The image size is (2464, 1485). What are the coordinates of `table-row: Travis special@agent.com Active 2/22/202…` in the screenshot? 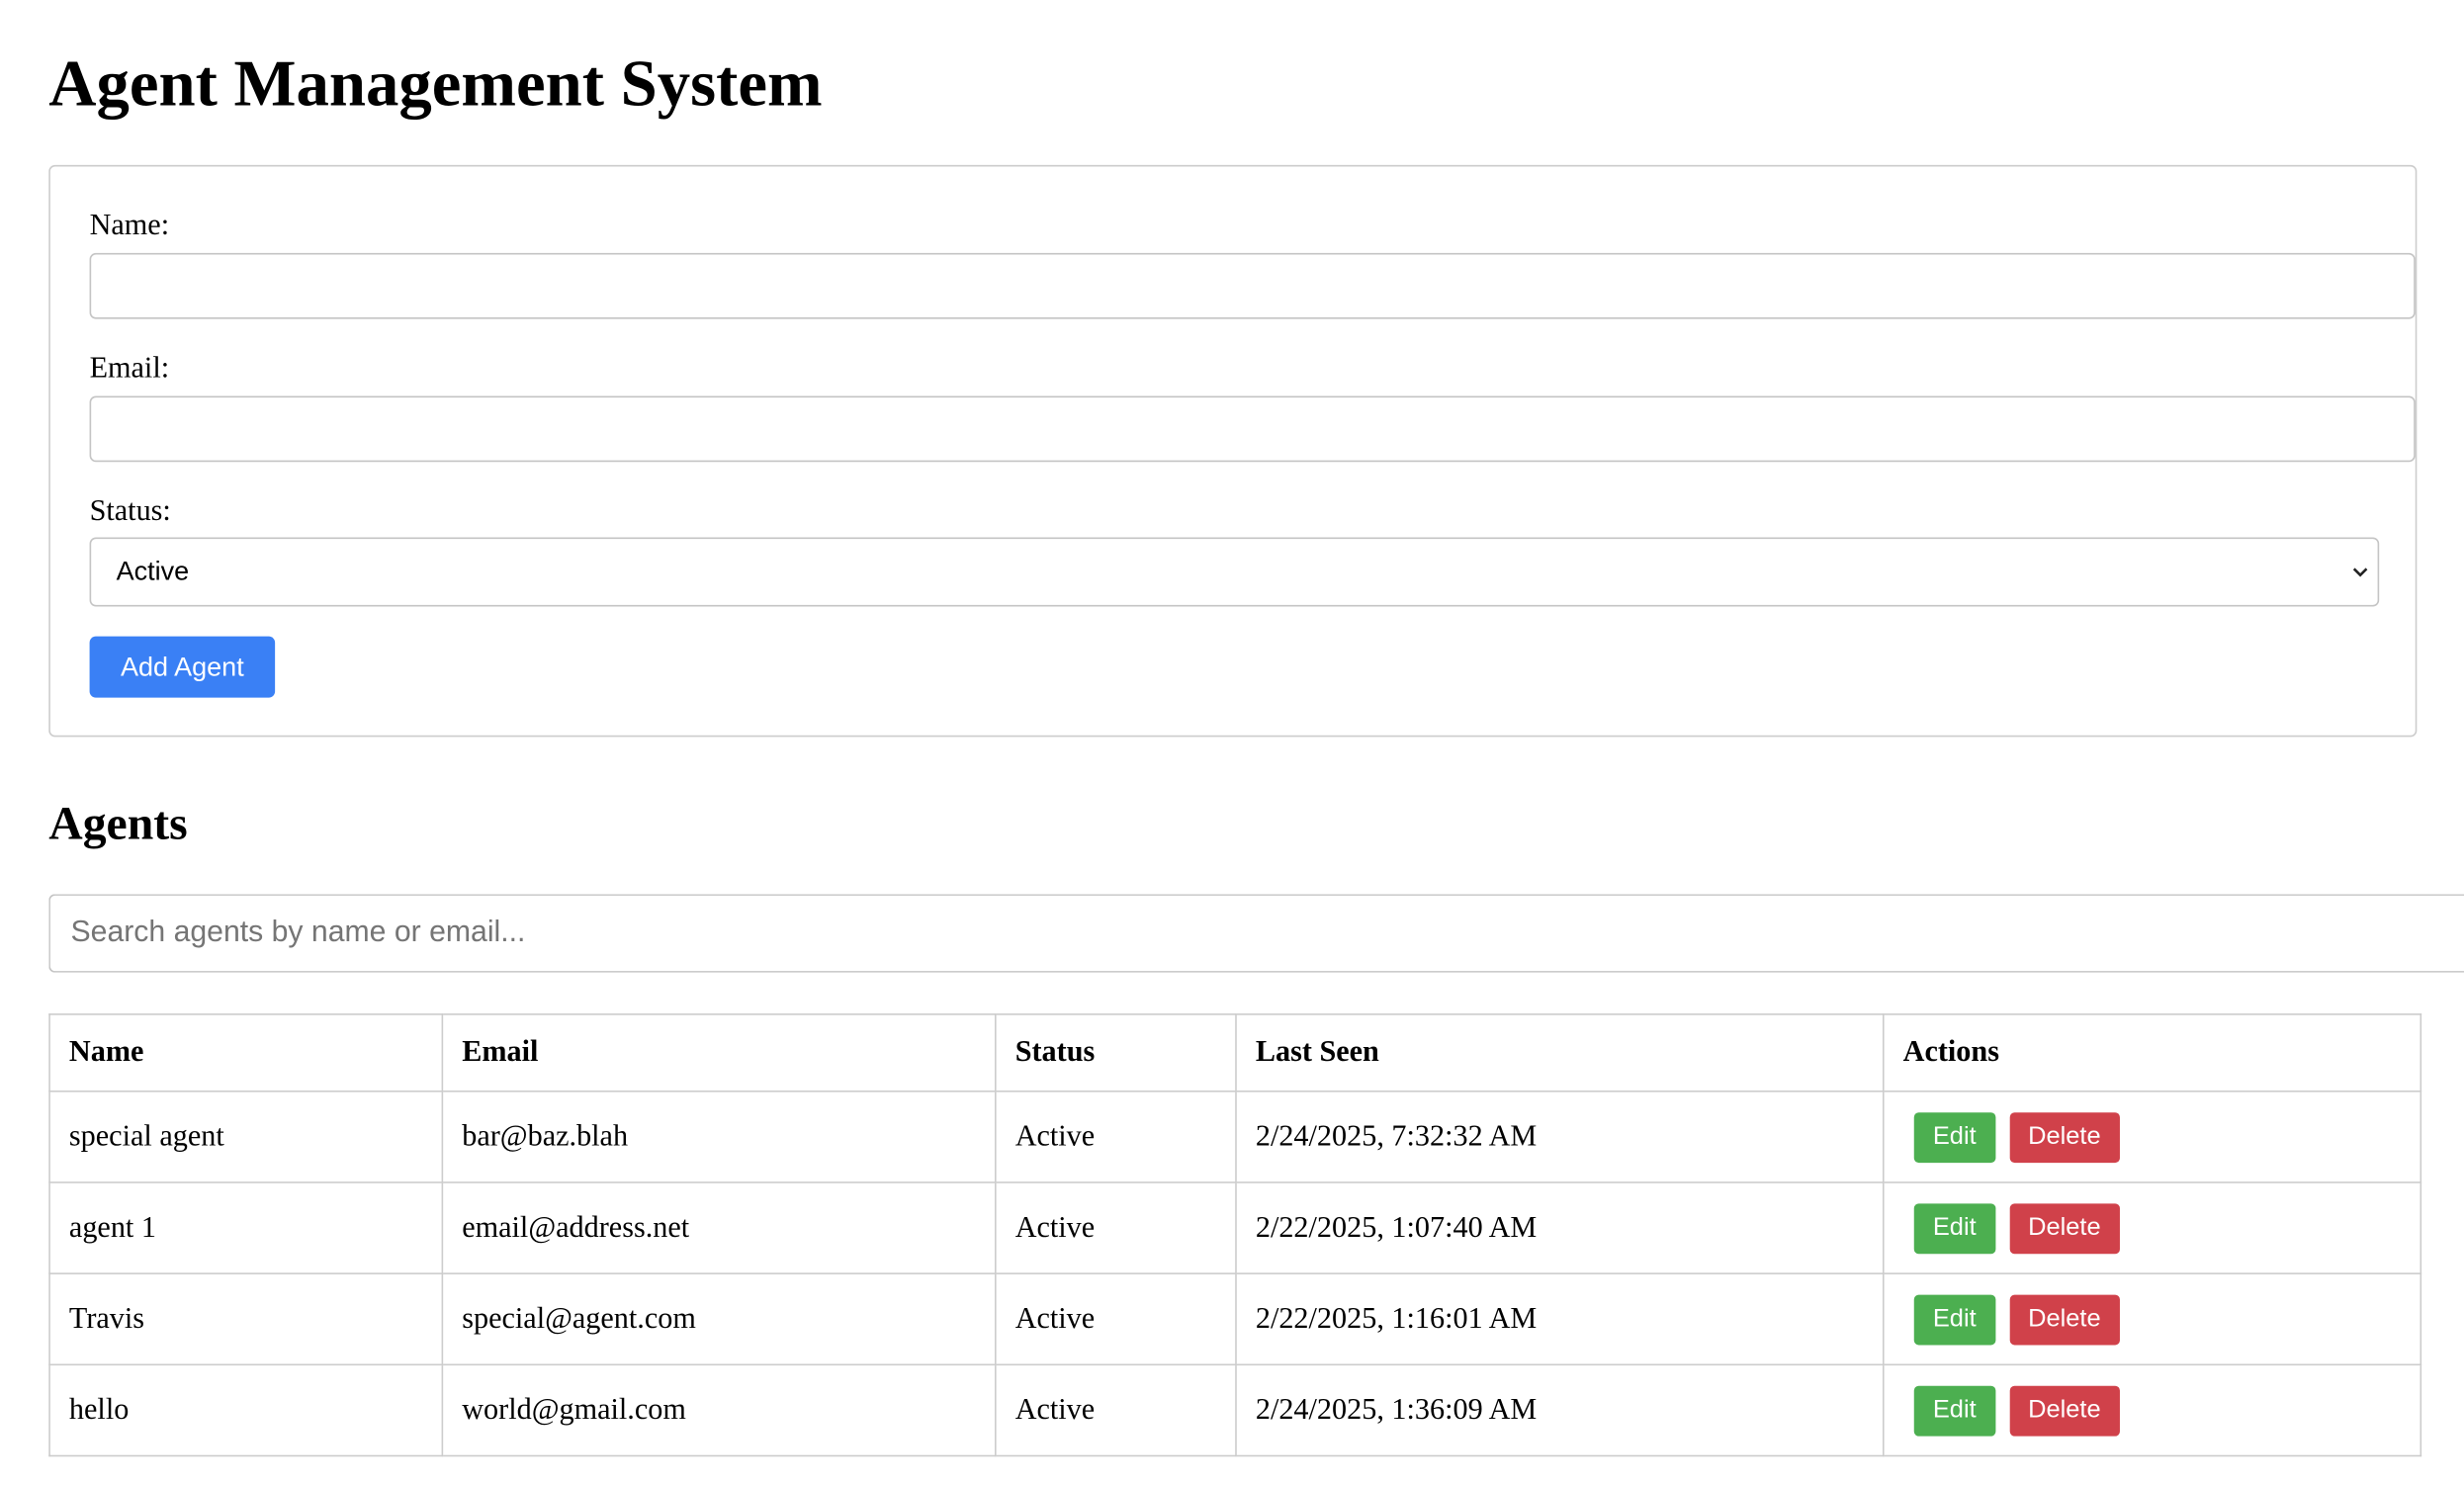 It's located at (1235, 1319).